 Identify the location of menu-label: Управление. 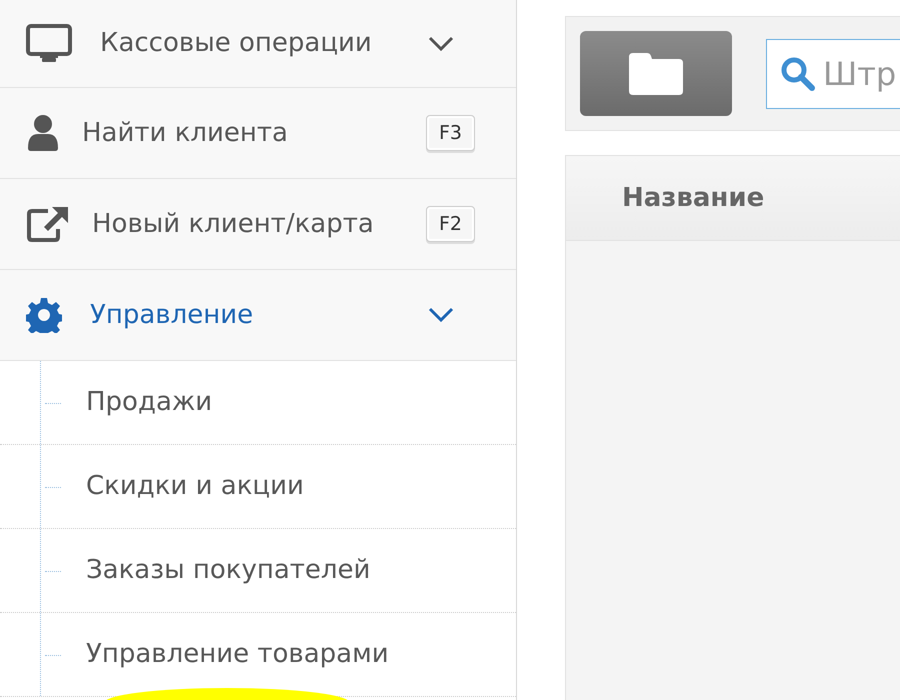
(172, 315).